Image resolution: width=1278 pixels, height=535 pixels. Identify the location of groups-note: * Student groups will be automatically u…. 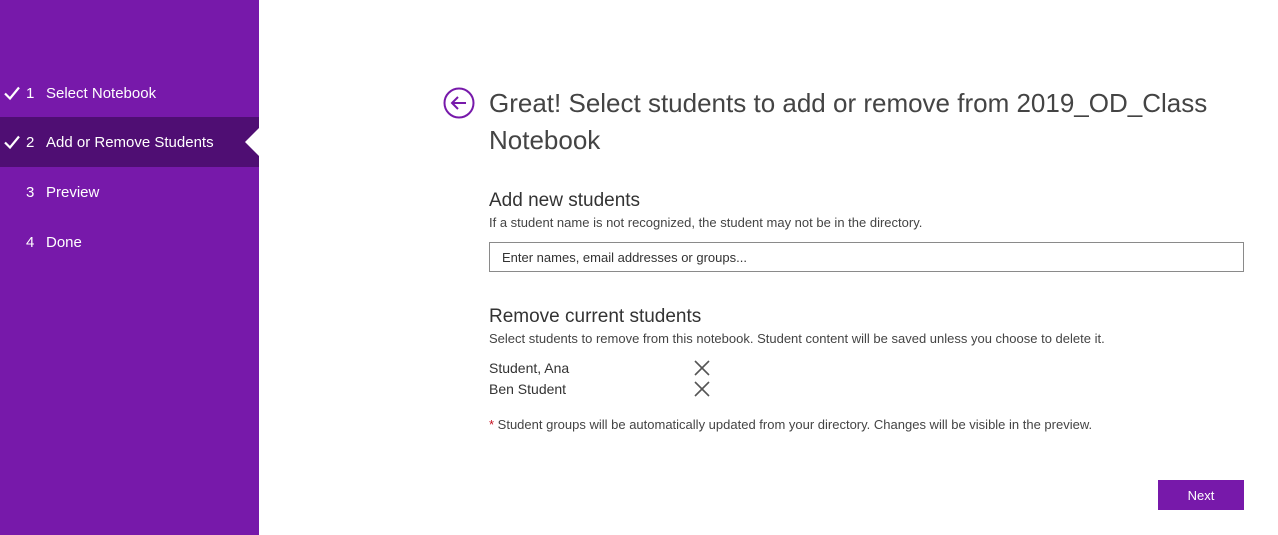
(790, 424).